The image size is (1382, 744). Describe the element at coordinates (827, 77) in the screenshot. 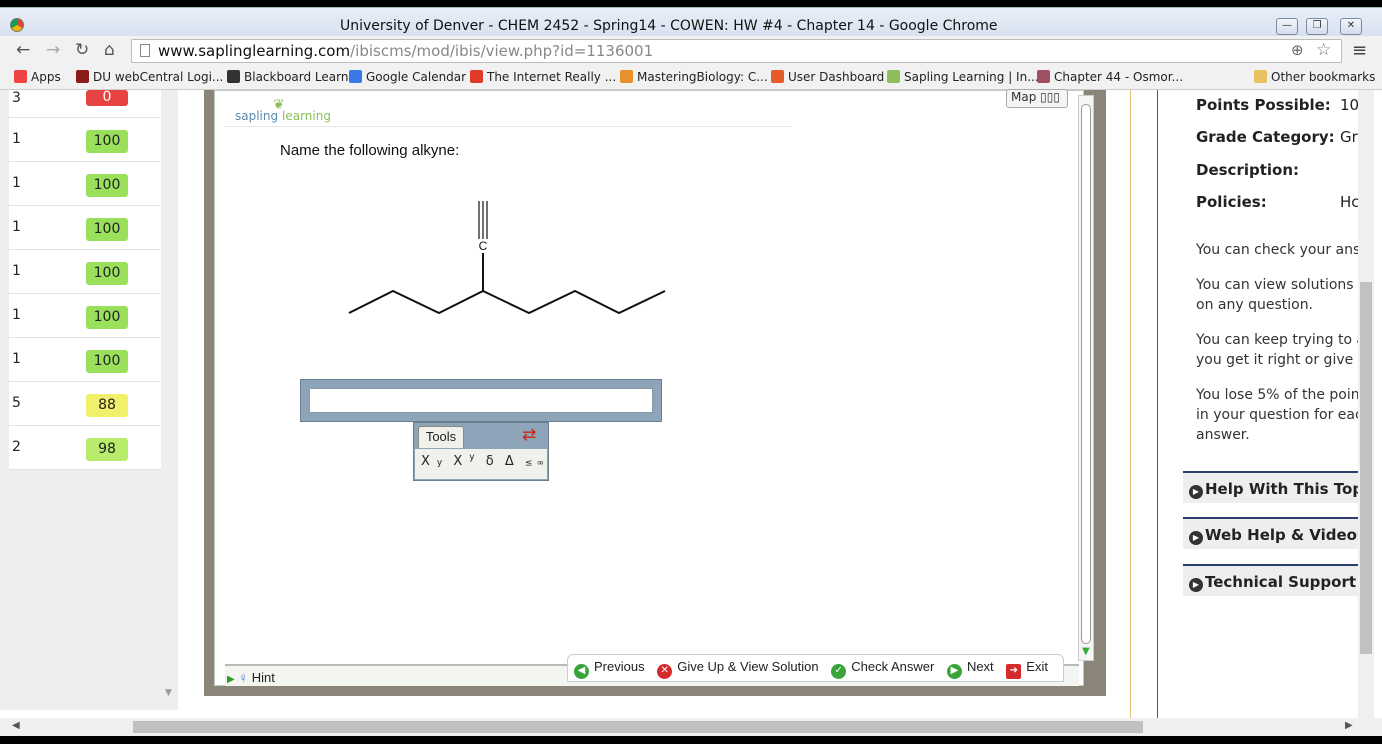

I see `bookmark-user-dashboard: User Dashboard` at that location.